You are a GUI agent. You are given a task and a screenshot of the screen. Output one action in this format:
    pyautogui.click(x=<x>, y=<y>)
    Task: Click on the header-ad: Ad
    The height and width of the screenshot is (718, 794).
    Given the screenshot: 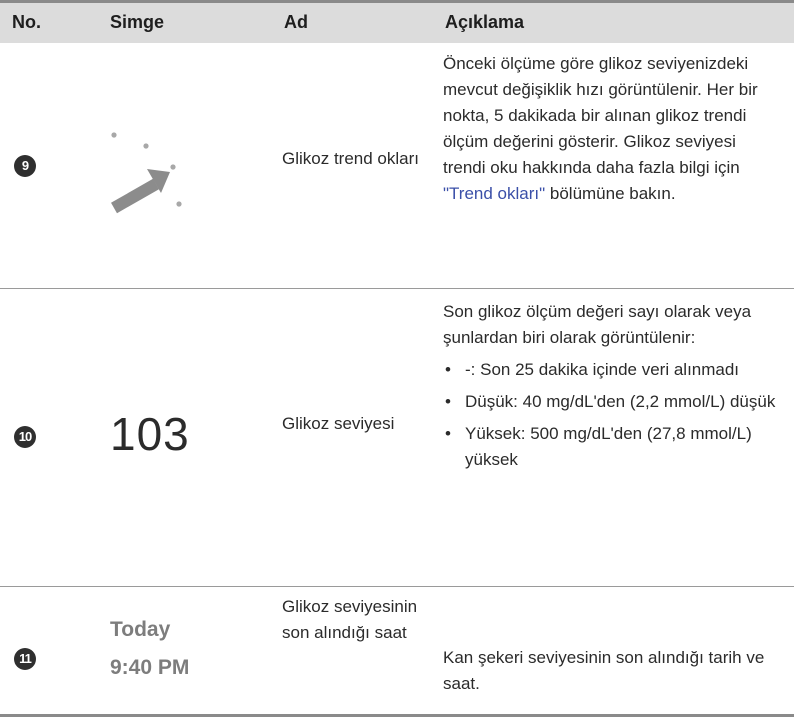 What is the action you would take?
    pyautogui.click(x=296, y=22)
    